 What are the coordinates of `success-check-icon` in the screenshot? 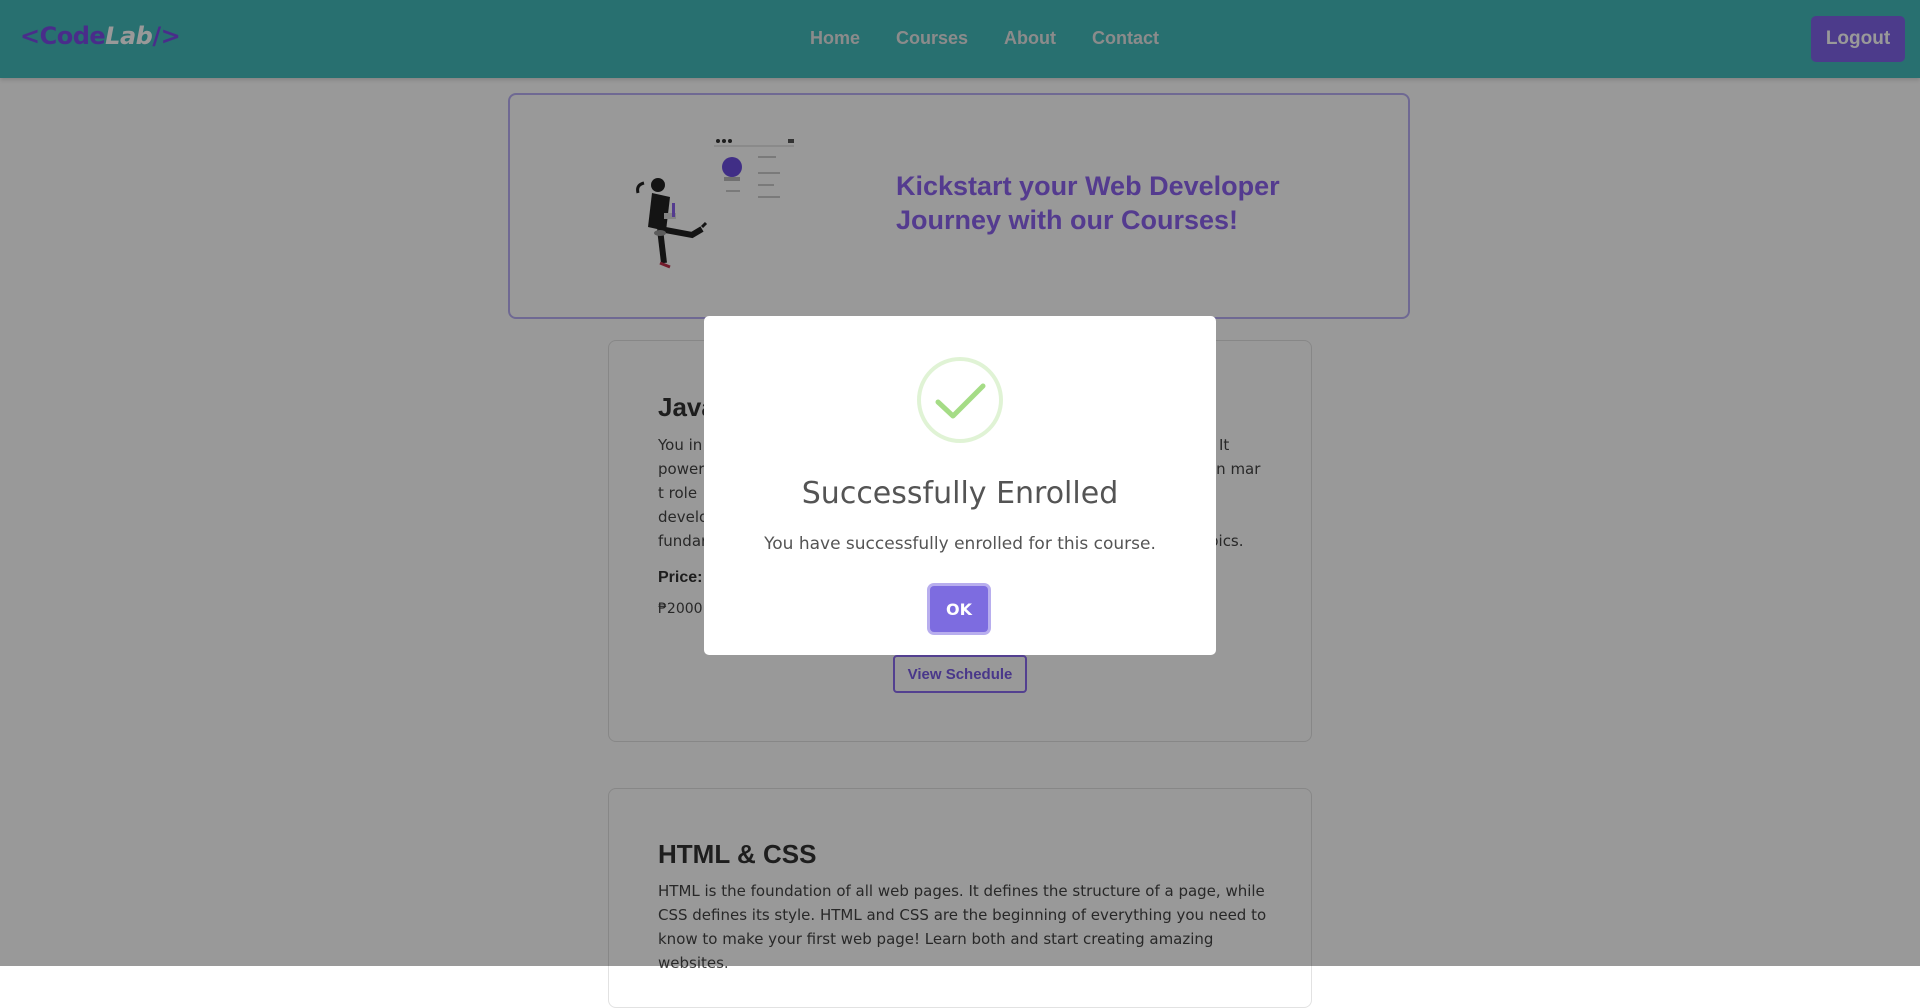 It's located at (960, 400).